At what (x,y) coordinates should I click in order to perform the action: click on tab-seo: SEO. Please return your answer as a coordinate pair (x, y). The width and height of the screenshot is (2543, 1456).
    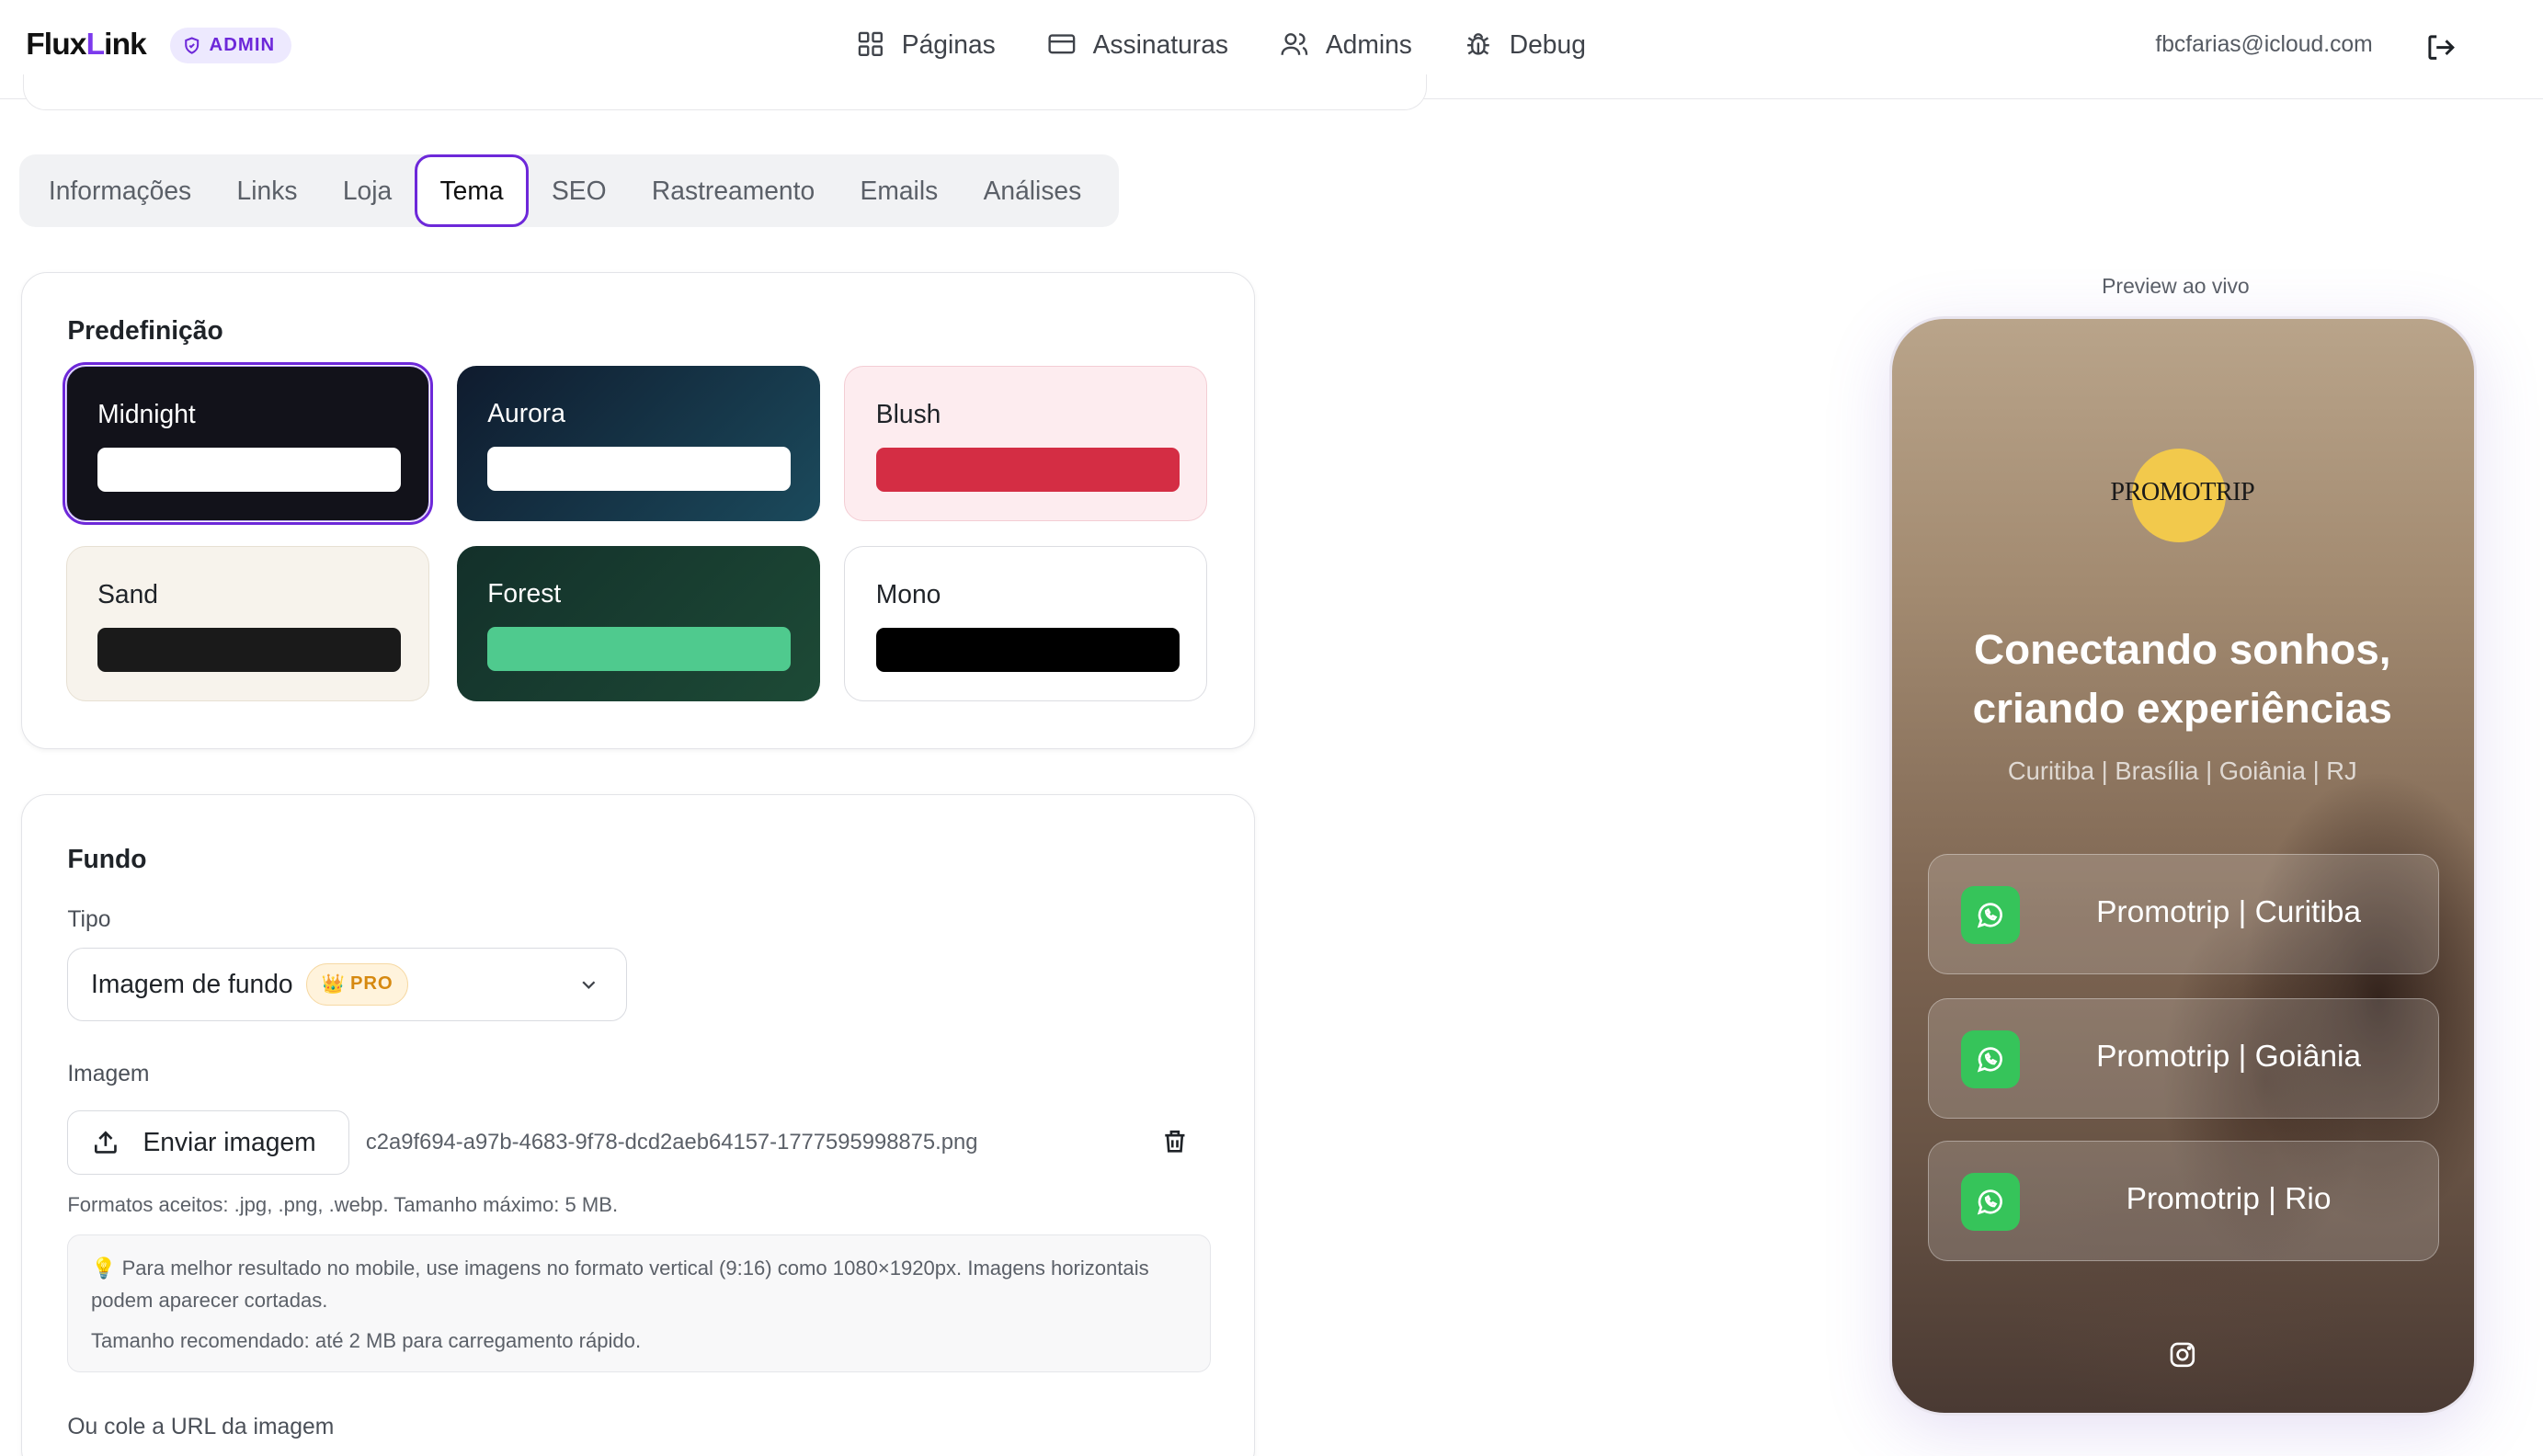
    Looking at the image, I should click on (579, 190).